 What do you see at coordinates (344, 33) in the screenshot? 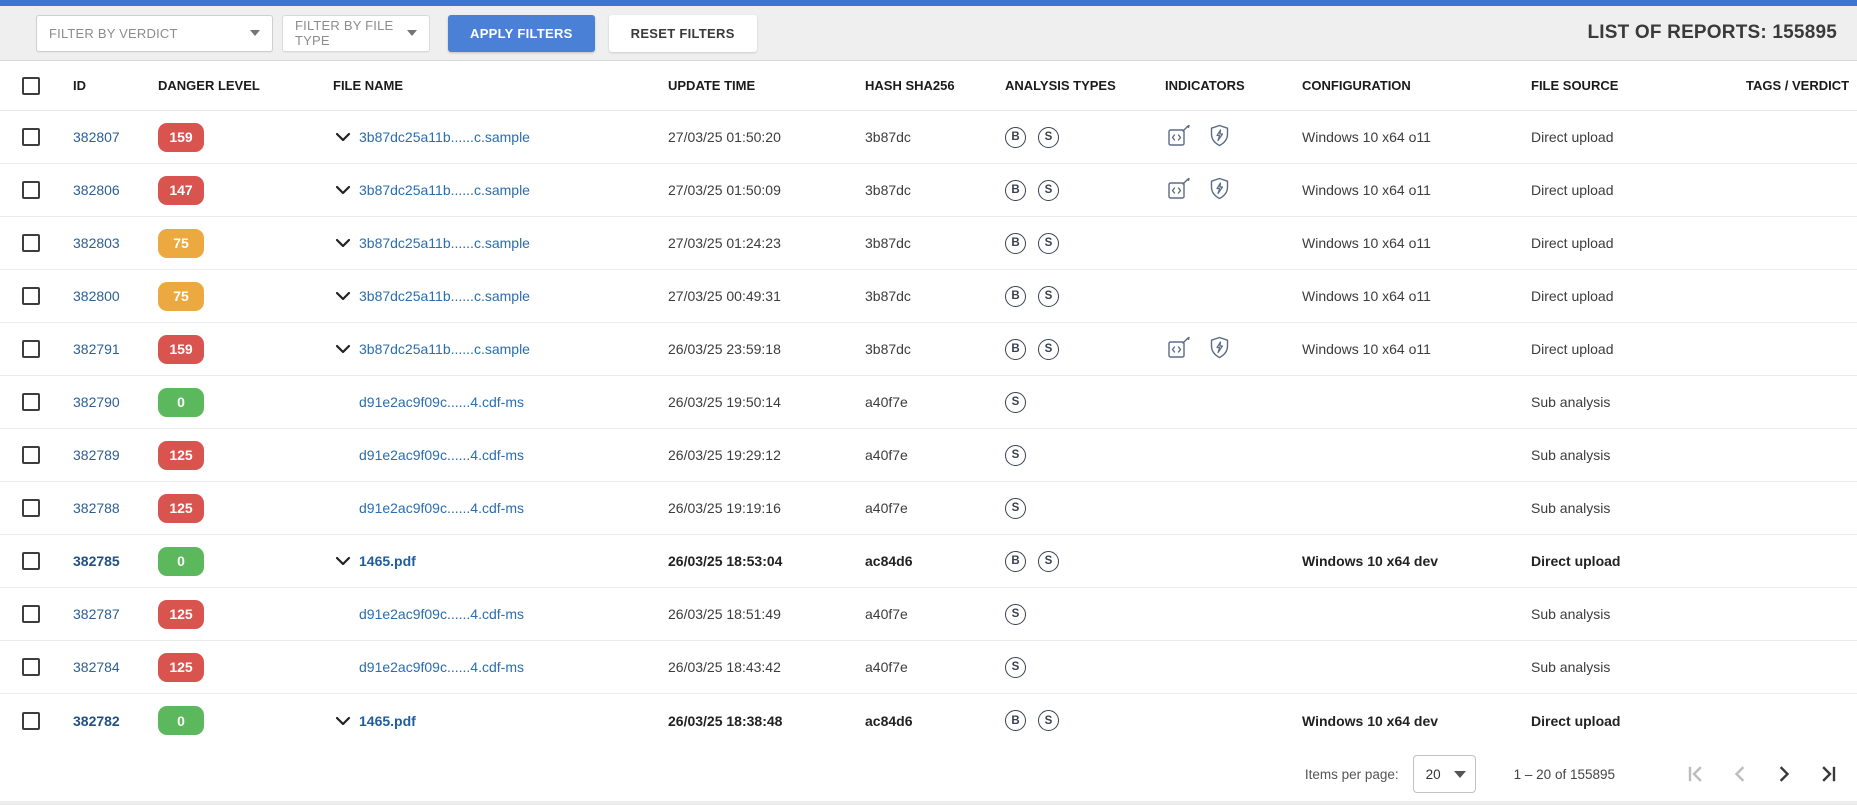
I see `filter-by-filetype-placeholder: FILTER BY FILE TYPE` at bounding box center [344, 33].